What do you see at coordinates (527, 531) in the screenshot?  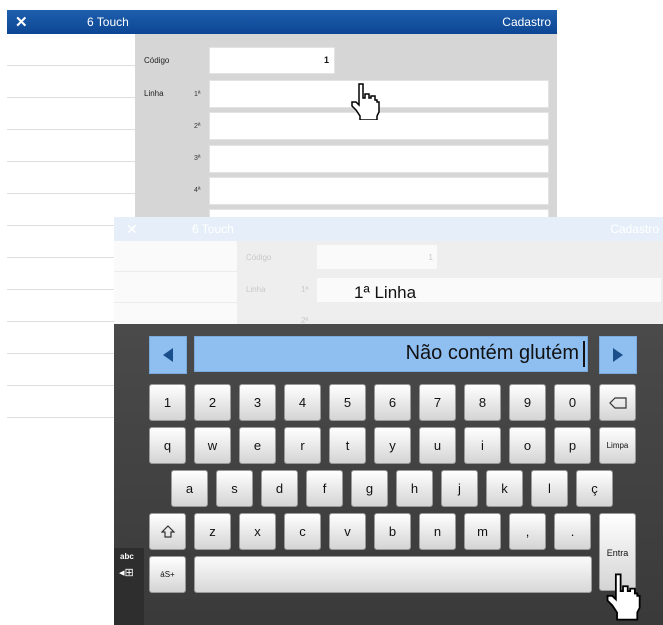 I see `key-comma: ,` at bounding box center [527, 531].